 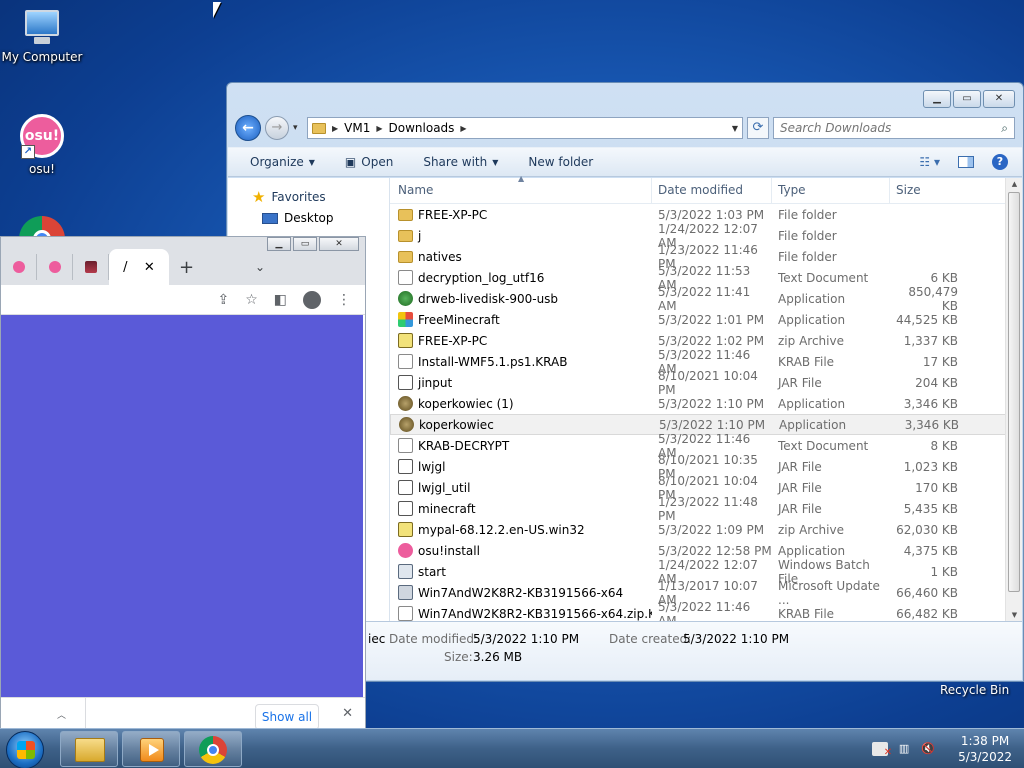 What do you see at coordinates (925, 190) in the screenshot?
I see `column-header-size: Size` at bounding box center [925, 190].